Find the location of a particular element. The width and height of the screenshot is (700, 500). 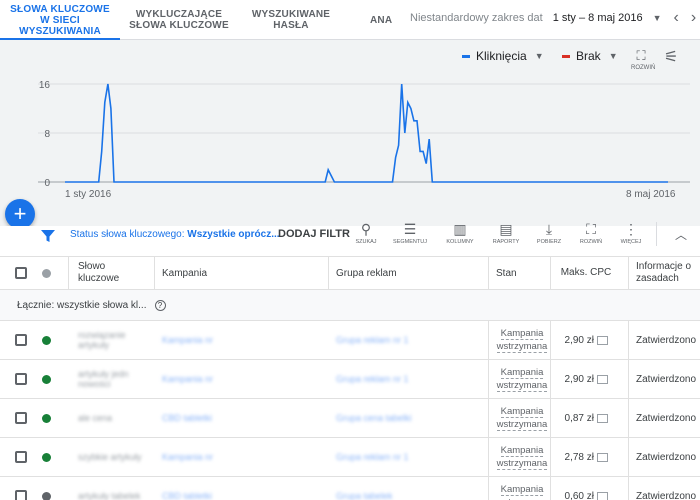

date-range-value: 1 sty – 8 maj 2016 is located at coordinates (598, 18).